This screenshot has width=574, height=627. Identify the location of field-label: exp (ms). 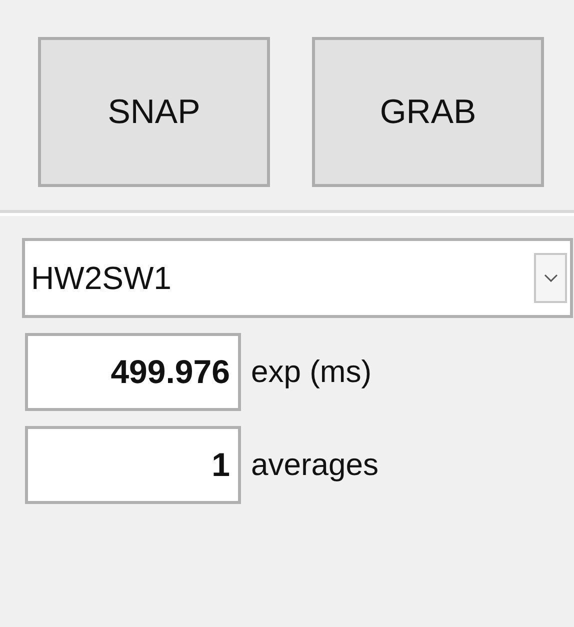
(311, 371).